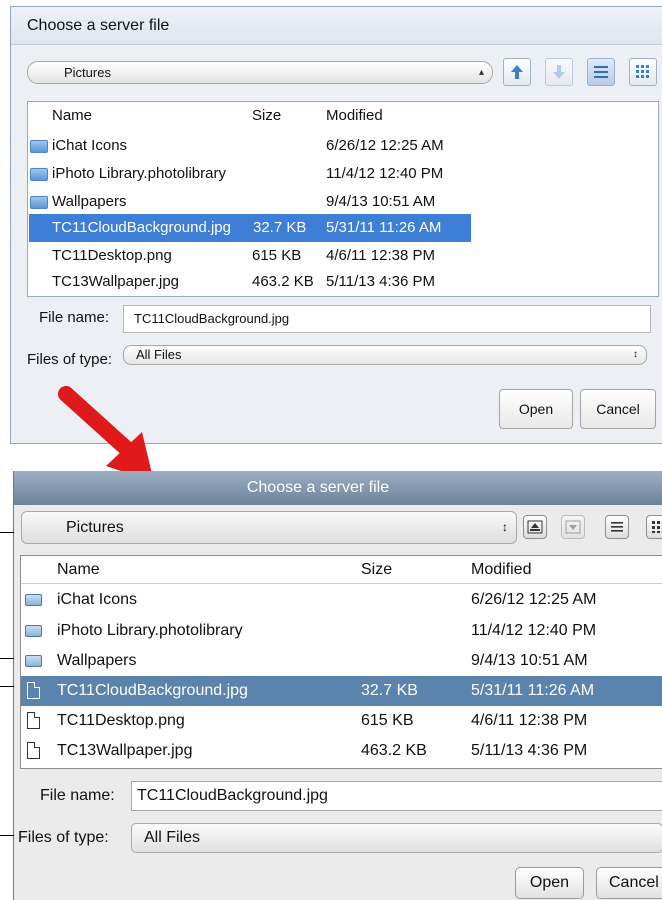 The height and width of the screenshot is (900, 662). What do you see at coordinates (529, 750) in the screenshot?
I see `new-file-modified: 5/11/13 4:36 PM` at bounding box center [529, 750].